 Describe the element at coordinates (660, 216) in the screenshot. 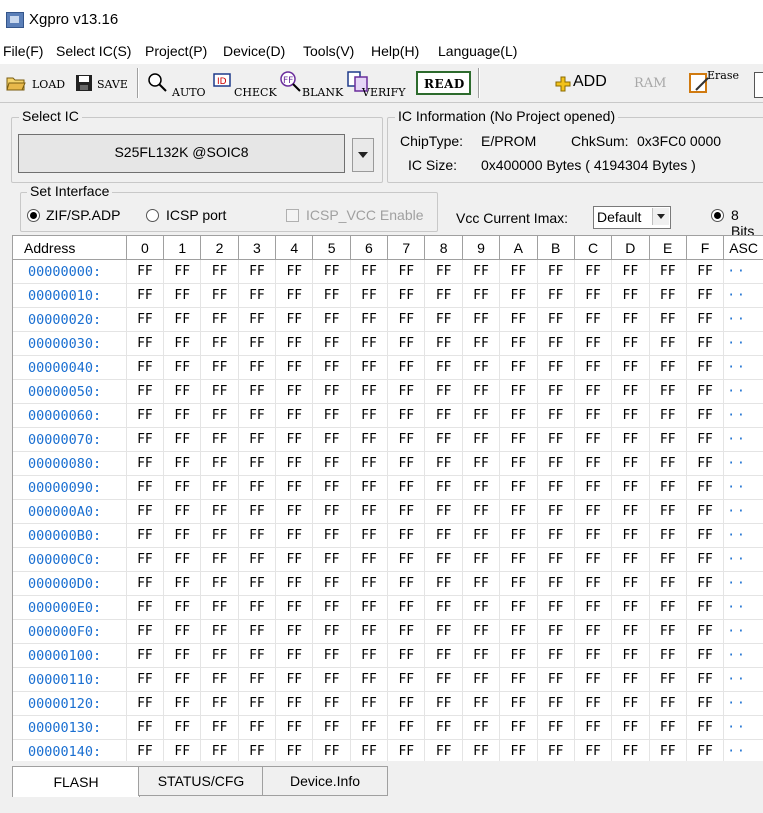

I see `vcc-dropdown-button` at that location.